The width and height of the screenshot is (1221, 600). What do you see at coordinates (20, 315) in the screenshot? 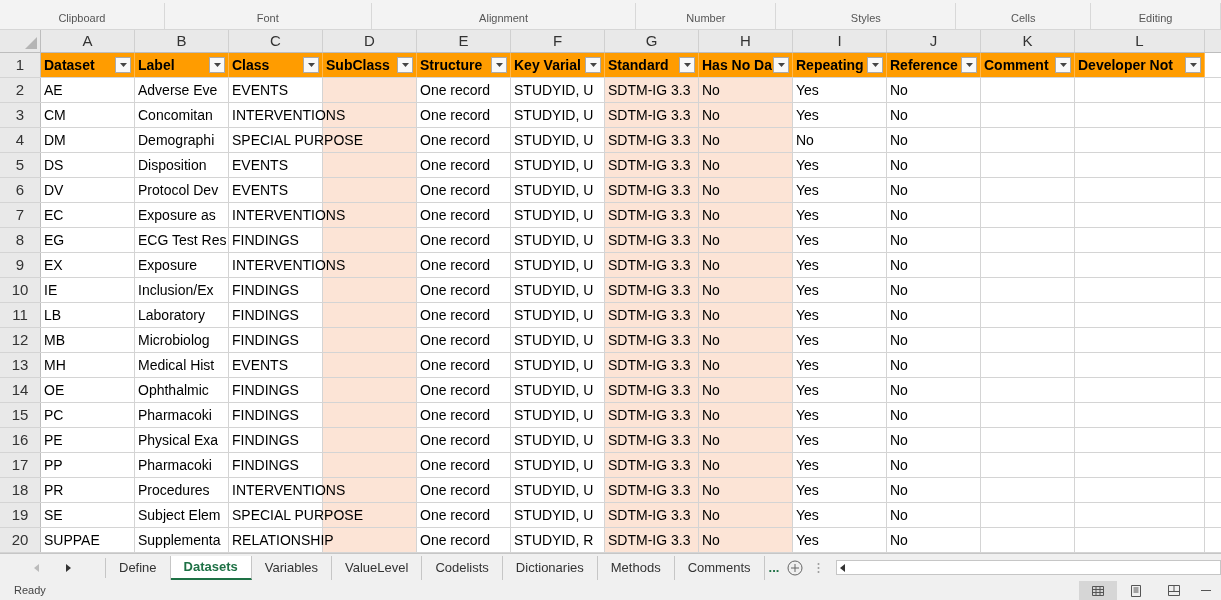
I see `row-header: 11` at bounding box center [20, 315].